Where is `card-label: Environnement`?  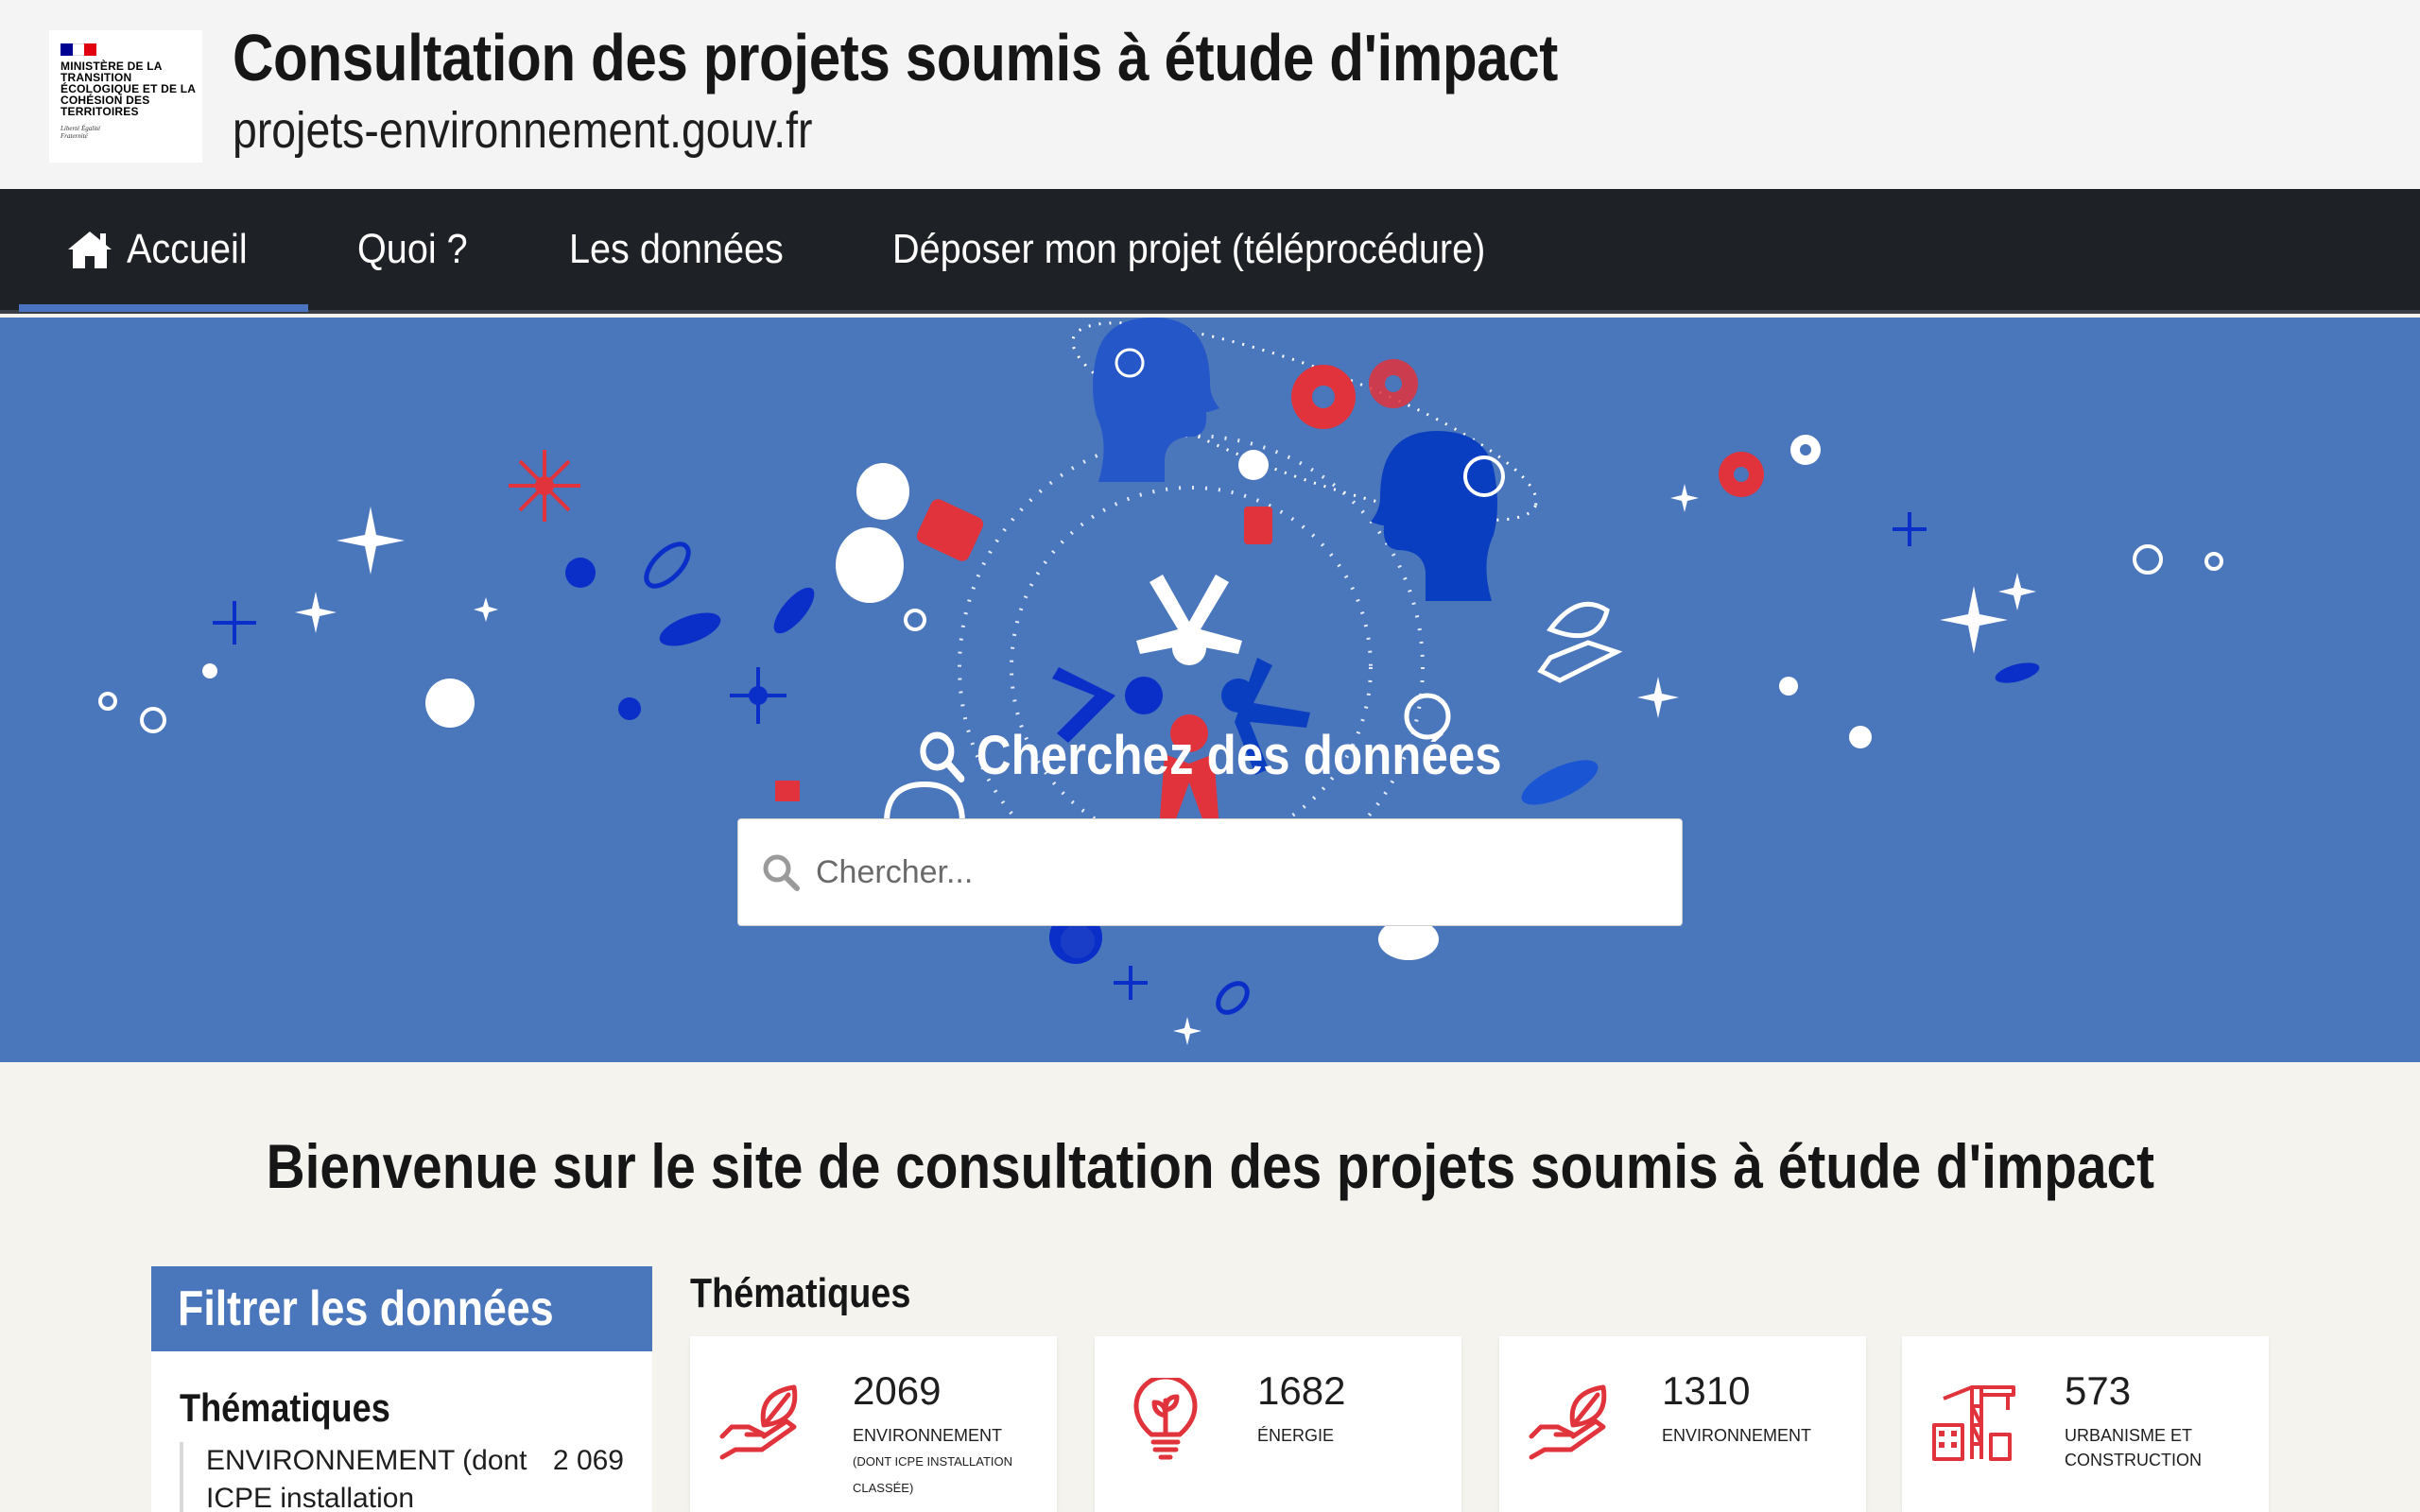
card-label: Environnement is located at coordinates (1757, 1435).